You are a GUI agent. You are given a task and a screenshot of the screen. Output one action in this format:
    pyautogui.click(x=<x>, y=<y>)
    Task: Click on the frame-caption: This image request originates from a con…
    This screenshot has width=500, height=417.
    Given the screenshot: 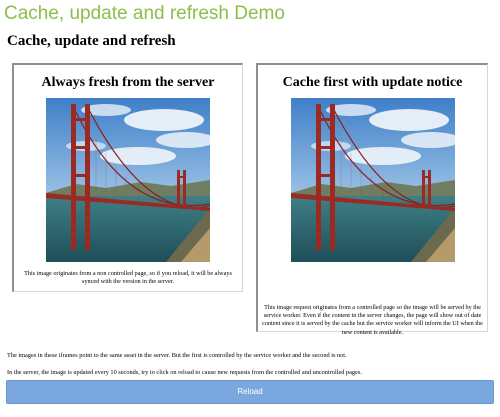 What is the action you would take?
    pyautogui.click(x=372, y=320)
    